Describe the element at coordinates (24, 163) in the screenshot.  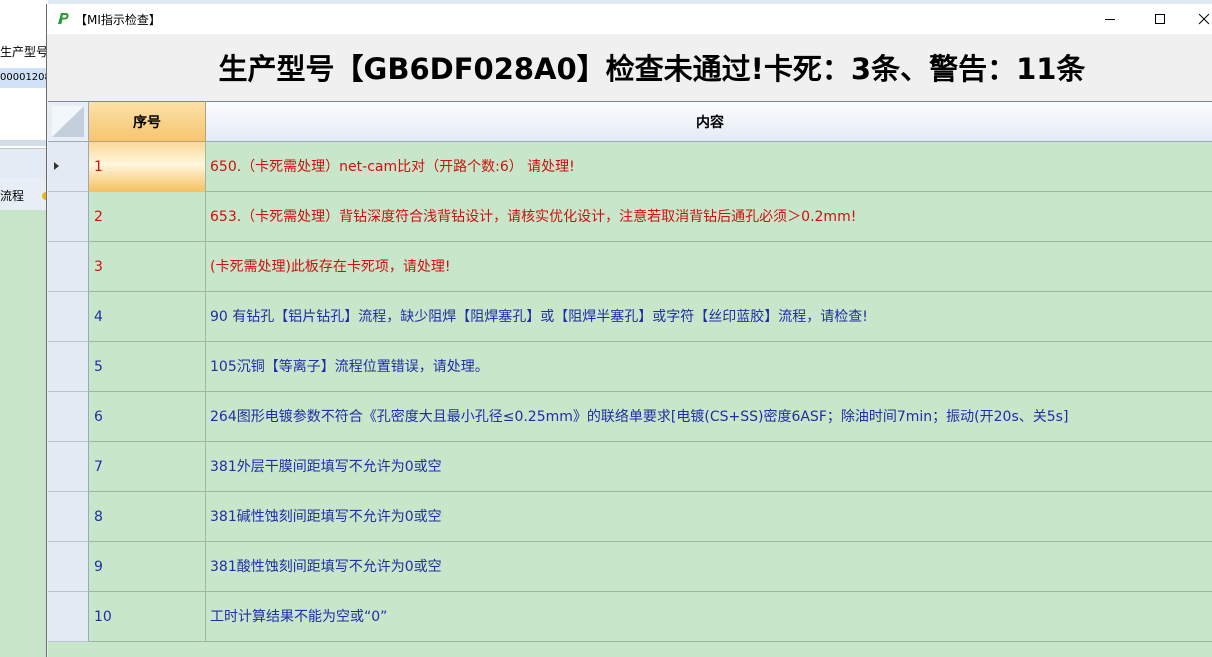
I see `bg-toolbar` at that location.